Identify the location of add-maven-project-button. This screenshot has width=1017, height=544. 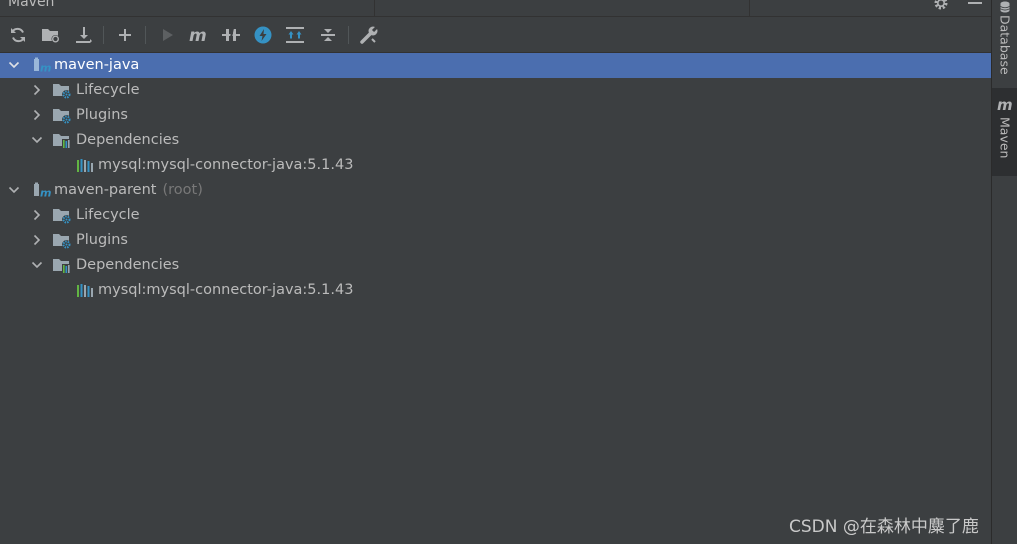
(125, 35).